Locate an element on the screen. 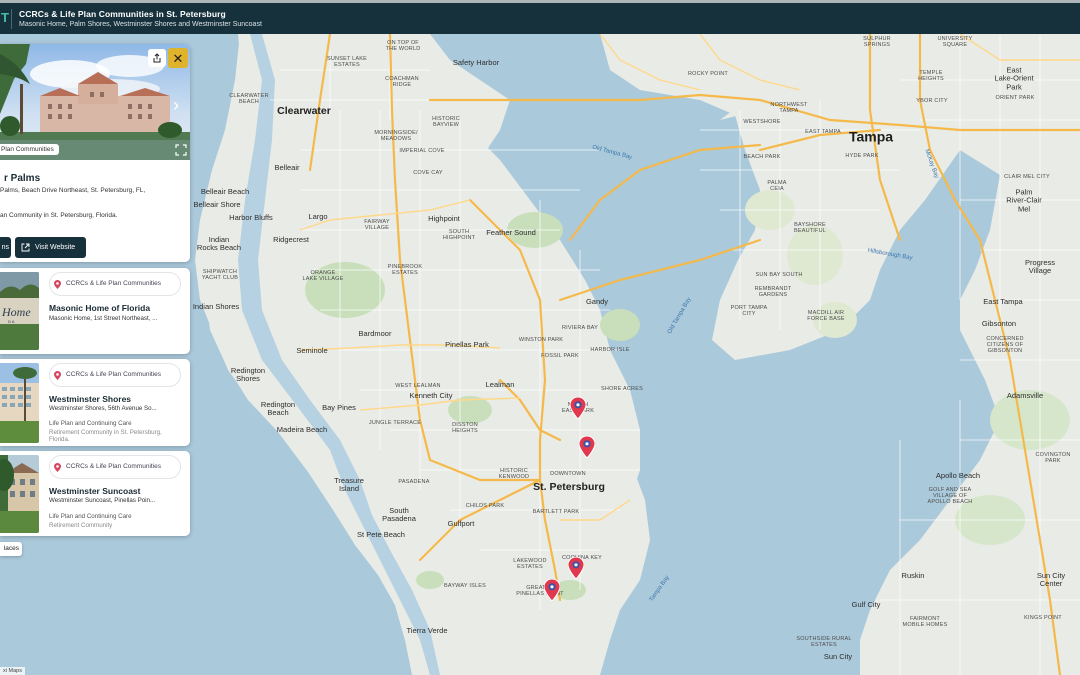 The height and width of the screenshot is (675, 1080). map-label-golf-and-sea: GOLF AND SEA VILLAGE OF APOLLO BEACH is located at coordinates (950, 496).